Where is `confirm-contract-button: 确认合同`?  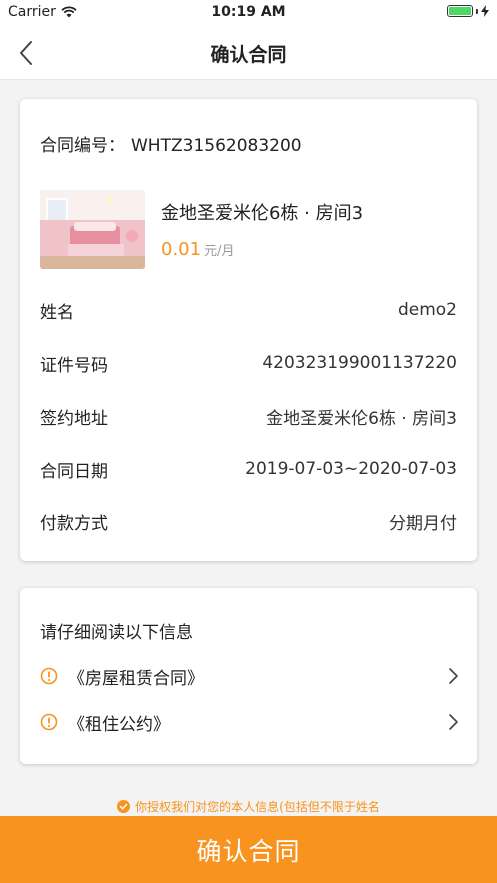
confirm-contract-button: 确认合同 is located at coordinates (248, 849).